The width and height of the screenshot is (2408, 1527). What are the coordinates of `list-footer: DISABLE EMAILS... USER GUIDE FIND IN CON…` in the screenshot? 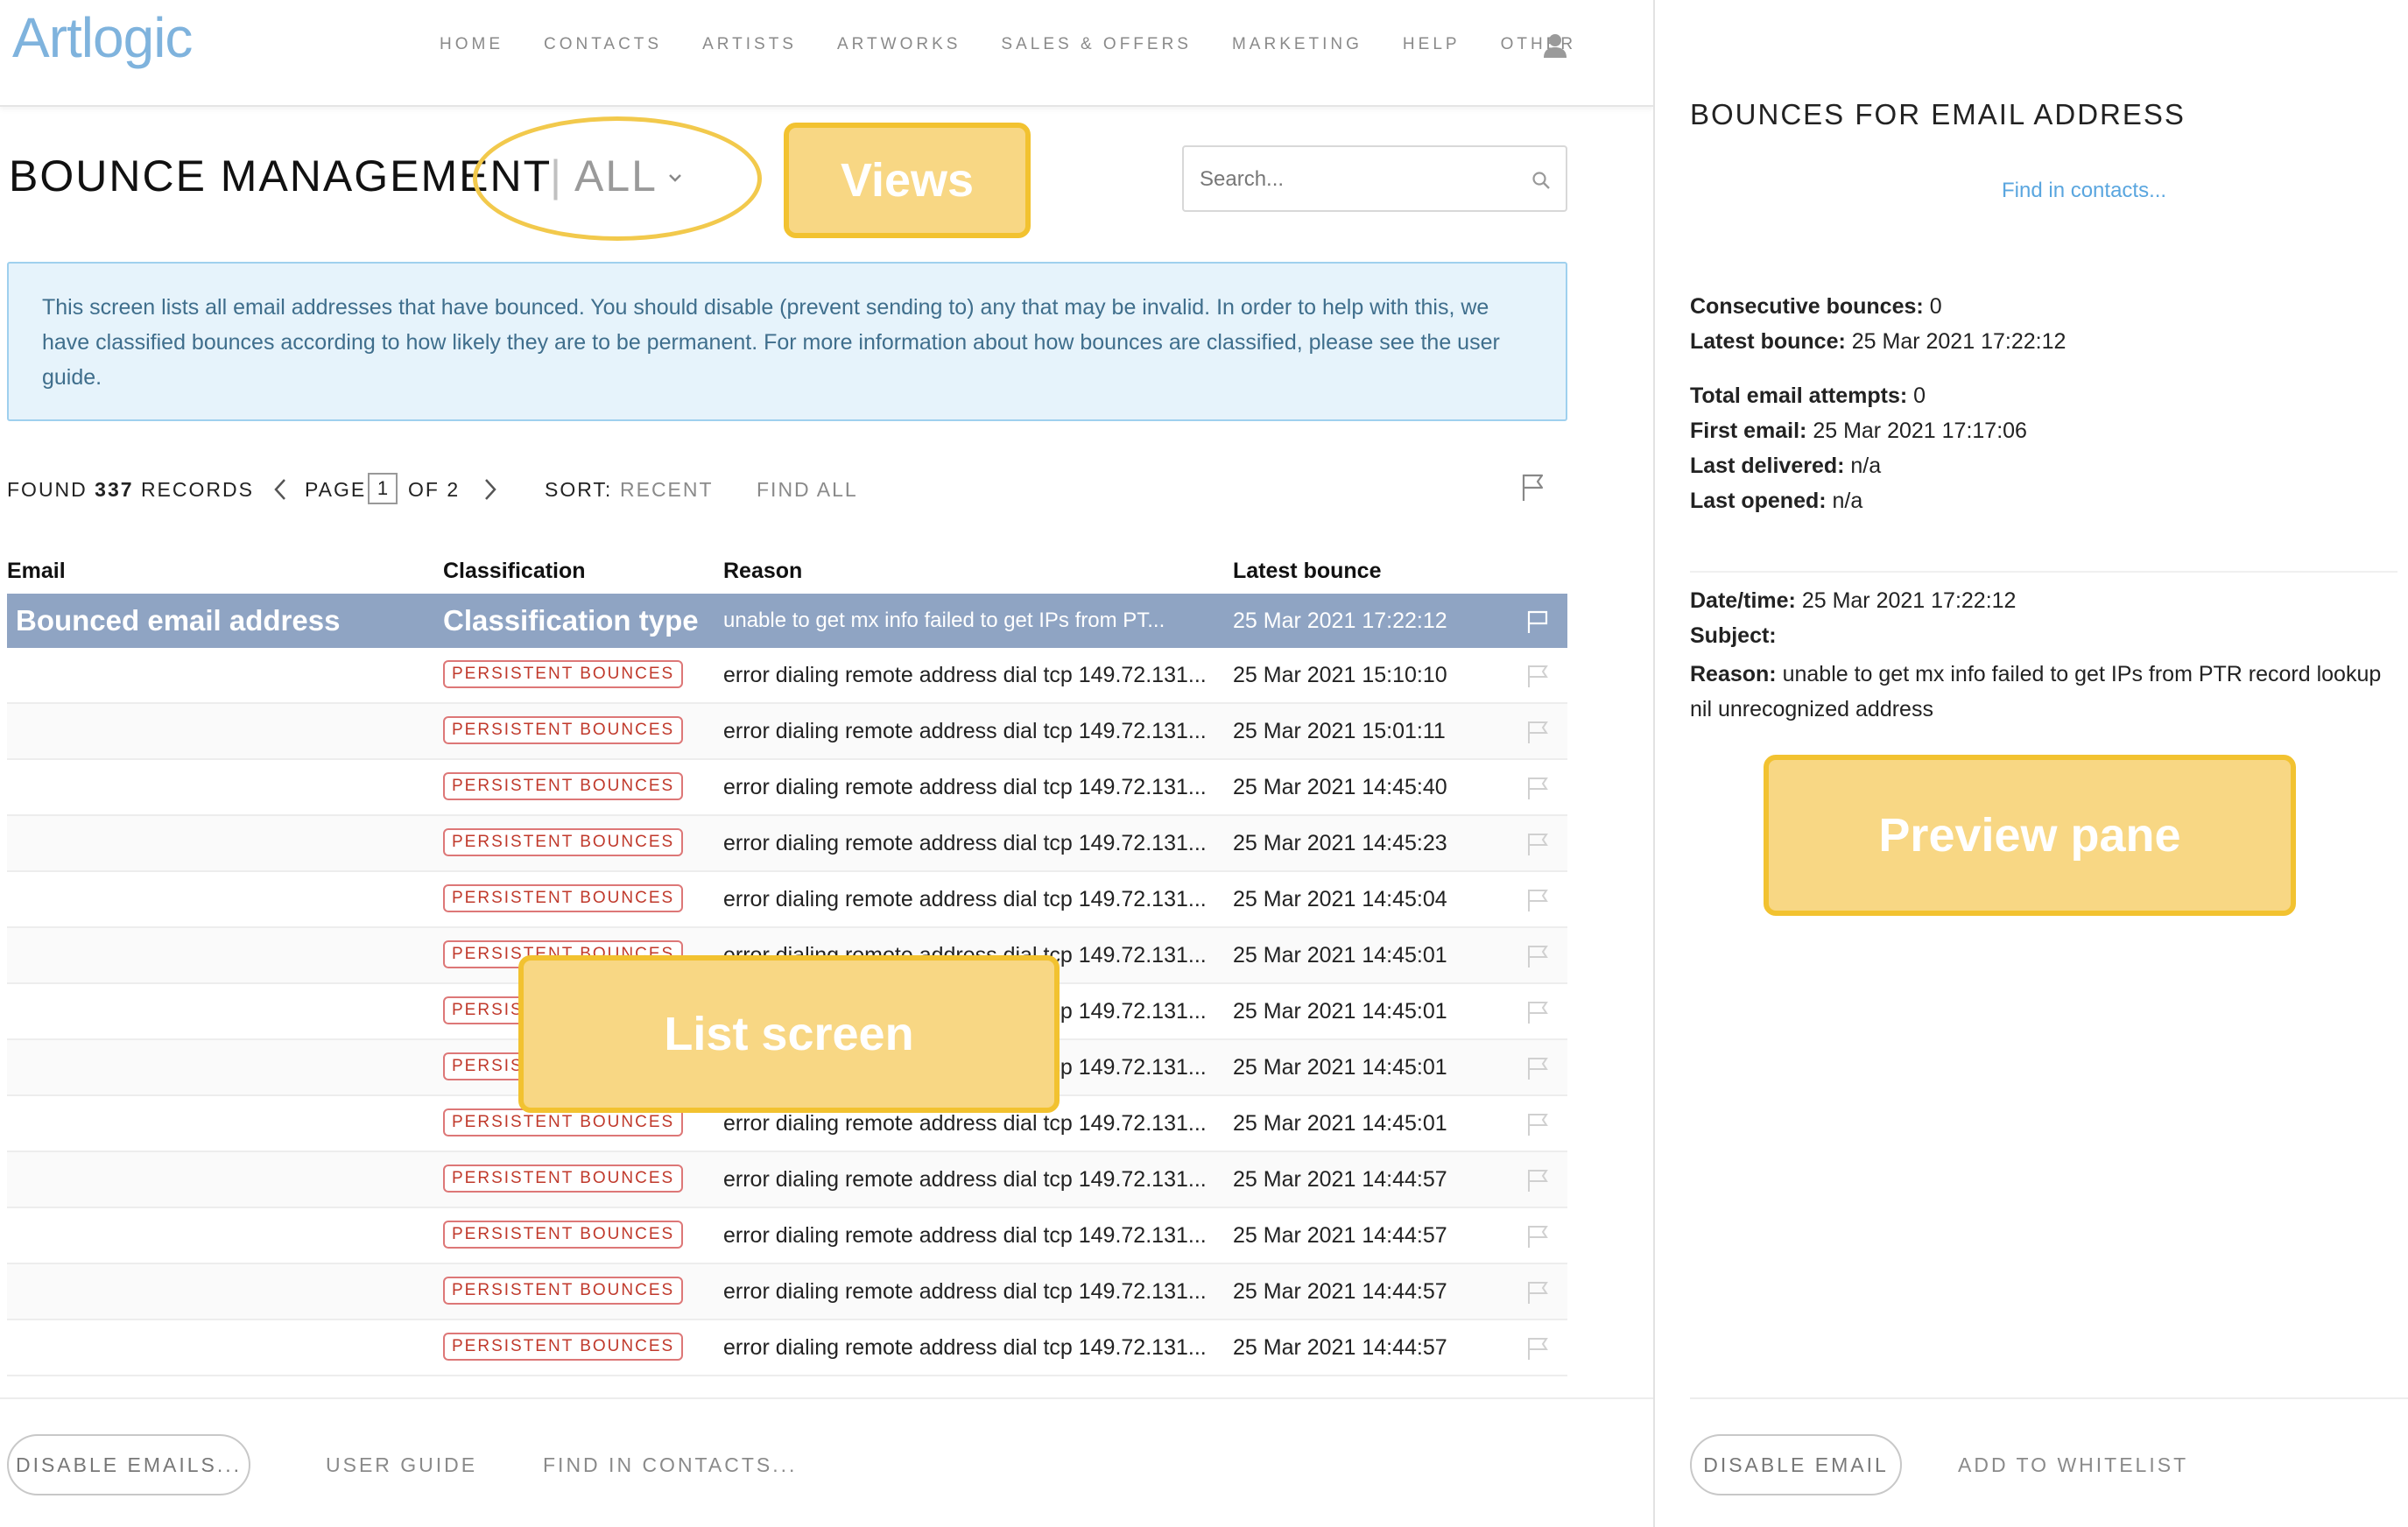 It's located at (826, 1462).